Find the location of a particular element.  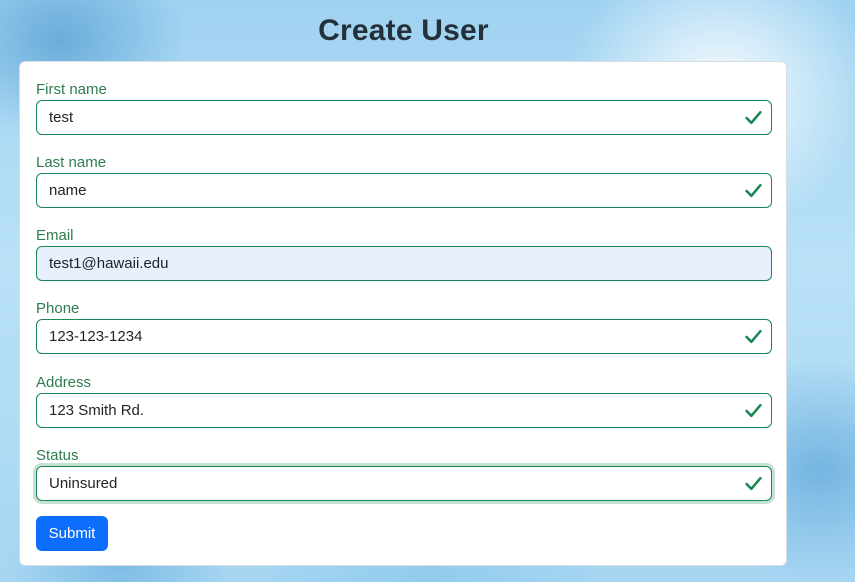

email-group: Email test1@hawaii.edu is located at coordinates (404, 253).